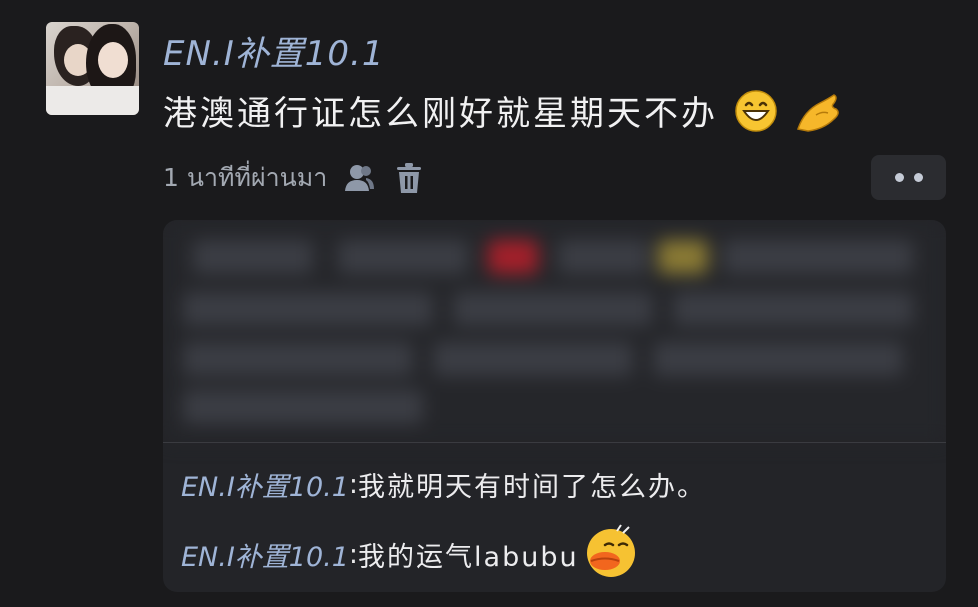  What do you see at coordinates (532, 487) in the screenshot?
I see `comment-text: 我就明天有时间了怎么办。` at bounding box center [532, 487].